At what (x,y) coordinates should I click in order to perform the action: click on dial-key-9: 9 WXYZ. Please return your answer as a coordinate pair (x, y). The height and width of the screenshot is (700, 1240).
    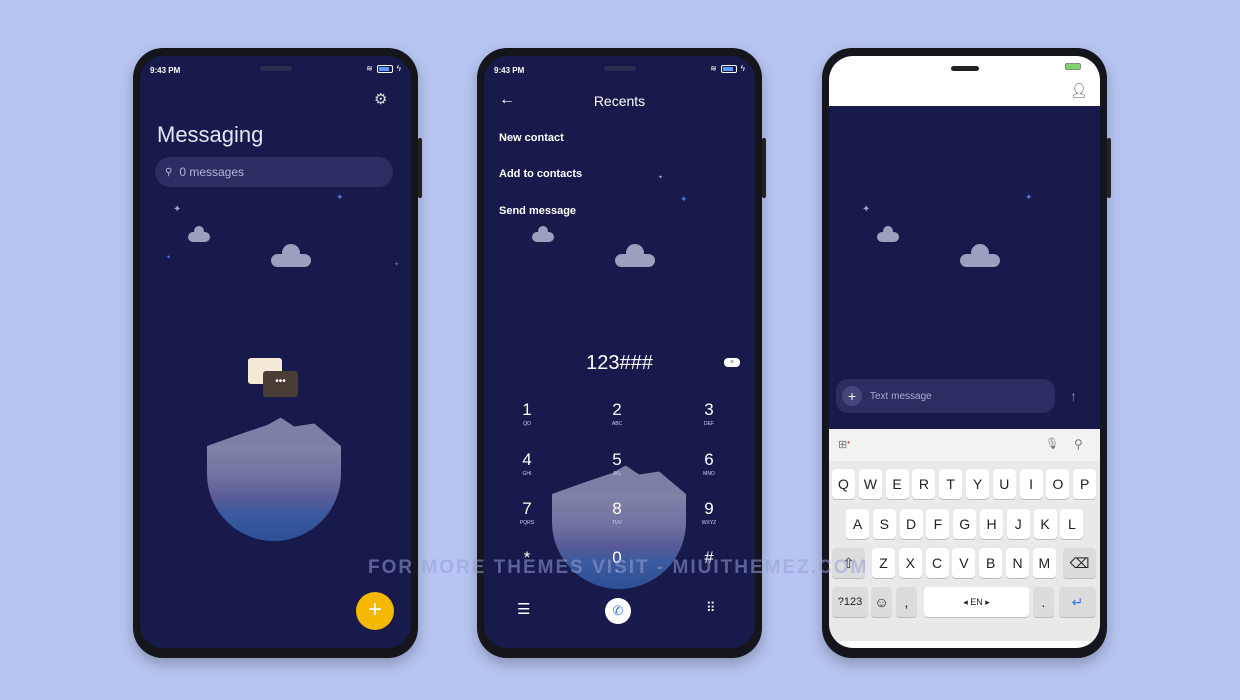
    Looking at the image, I should click on (709, 512).